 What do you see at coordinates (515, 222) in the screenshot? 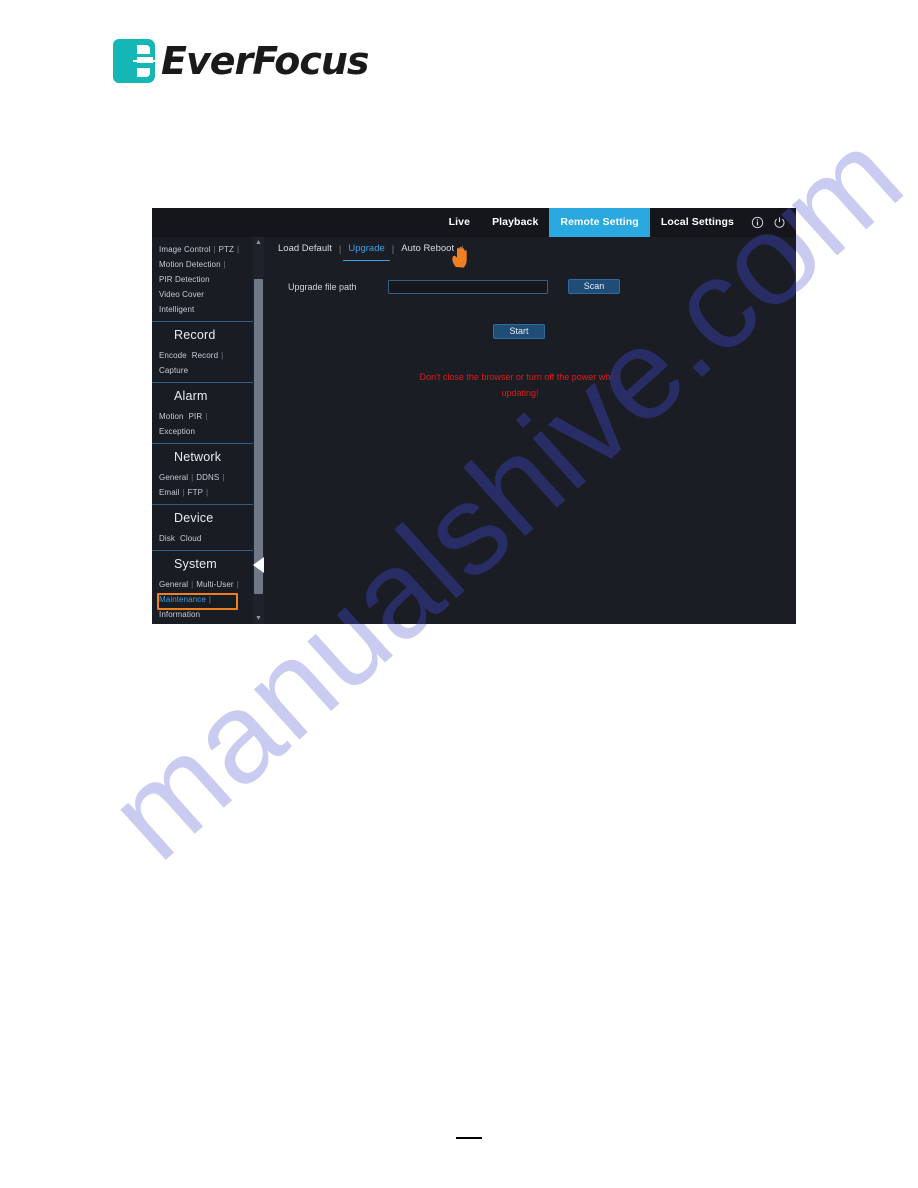
I see `nav-item-playback: Playback` at bounding box center [515, 222].